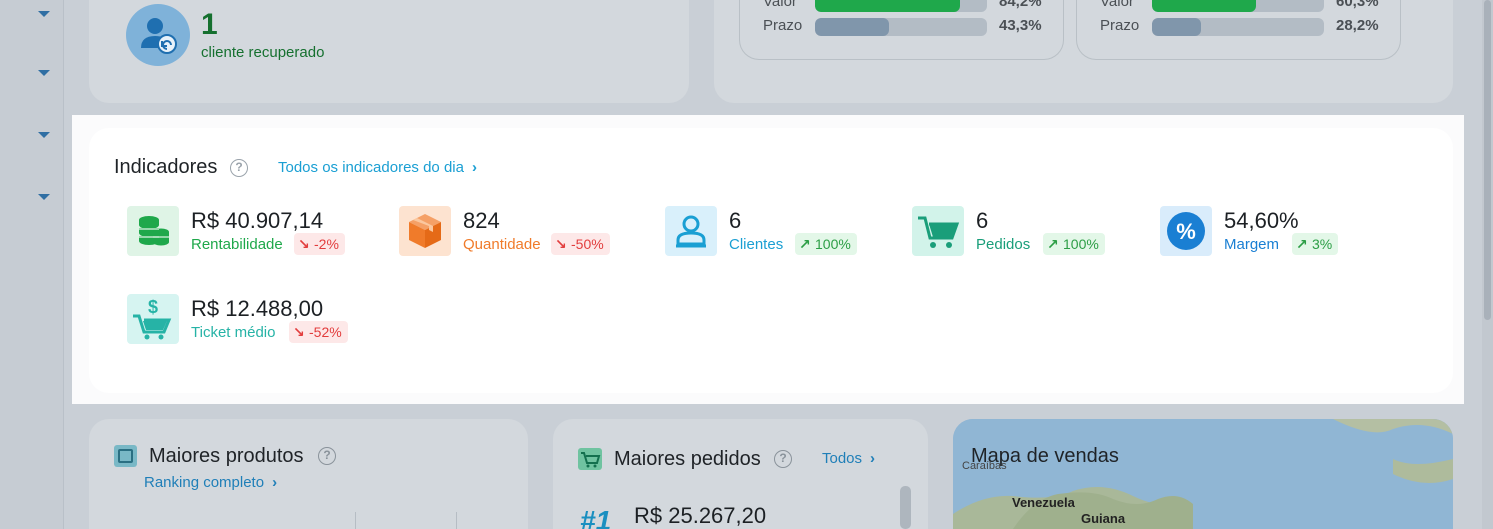 This screenshot has height=529, width=1493. I want to click on metric-value: R$ 12.488,00, so click(257, 308).